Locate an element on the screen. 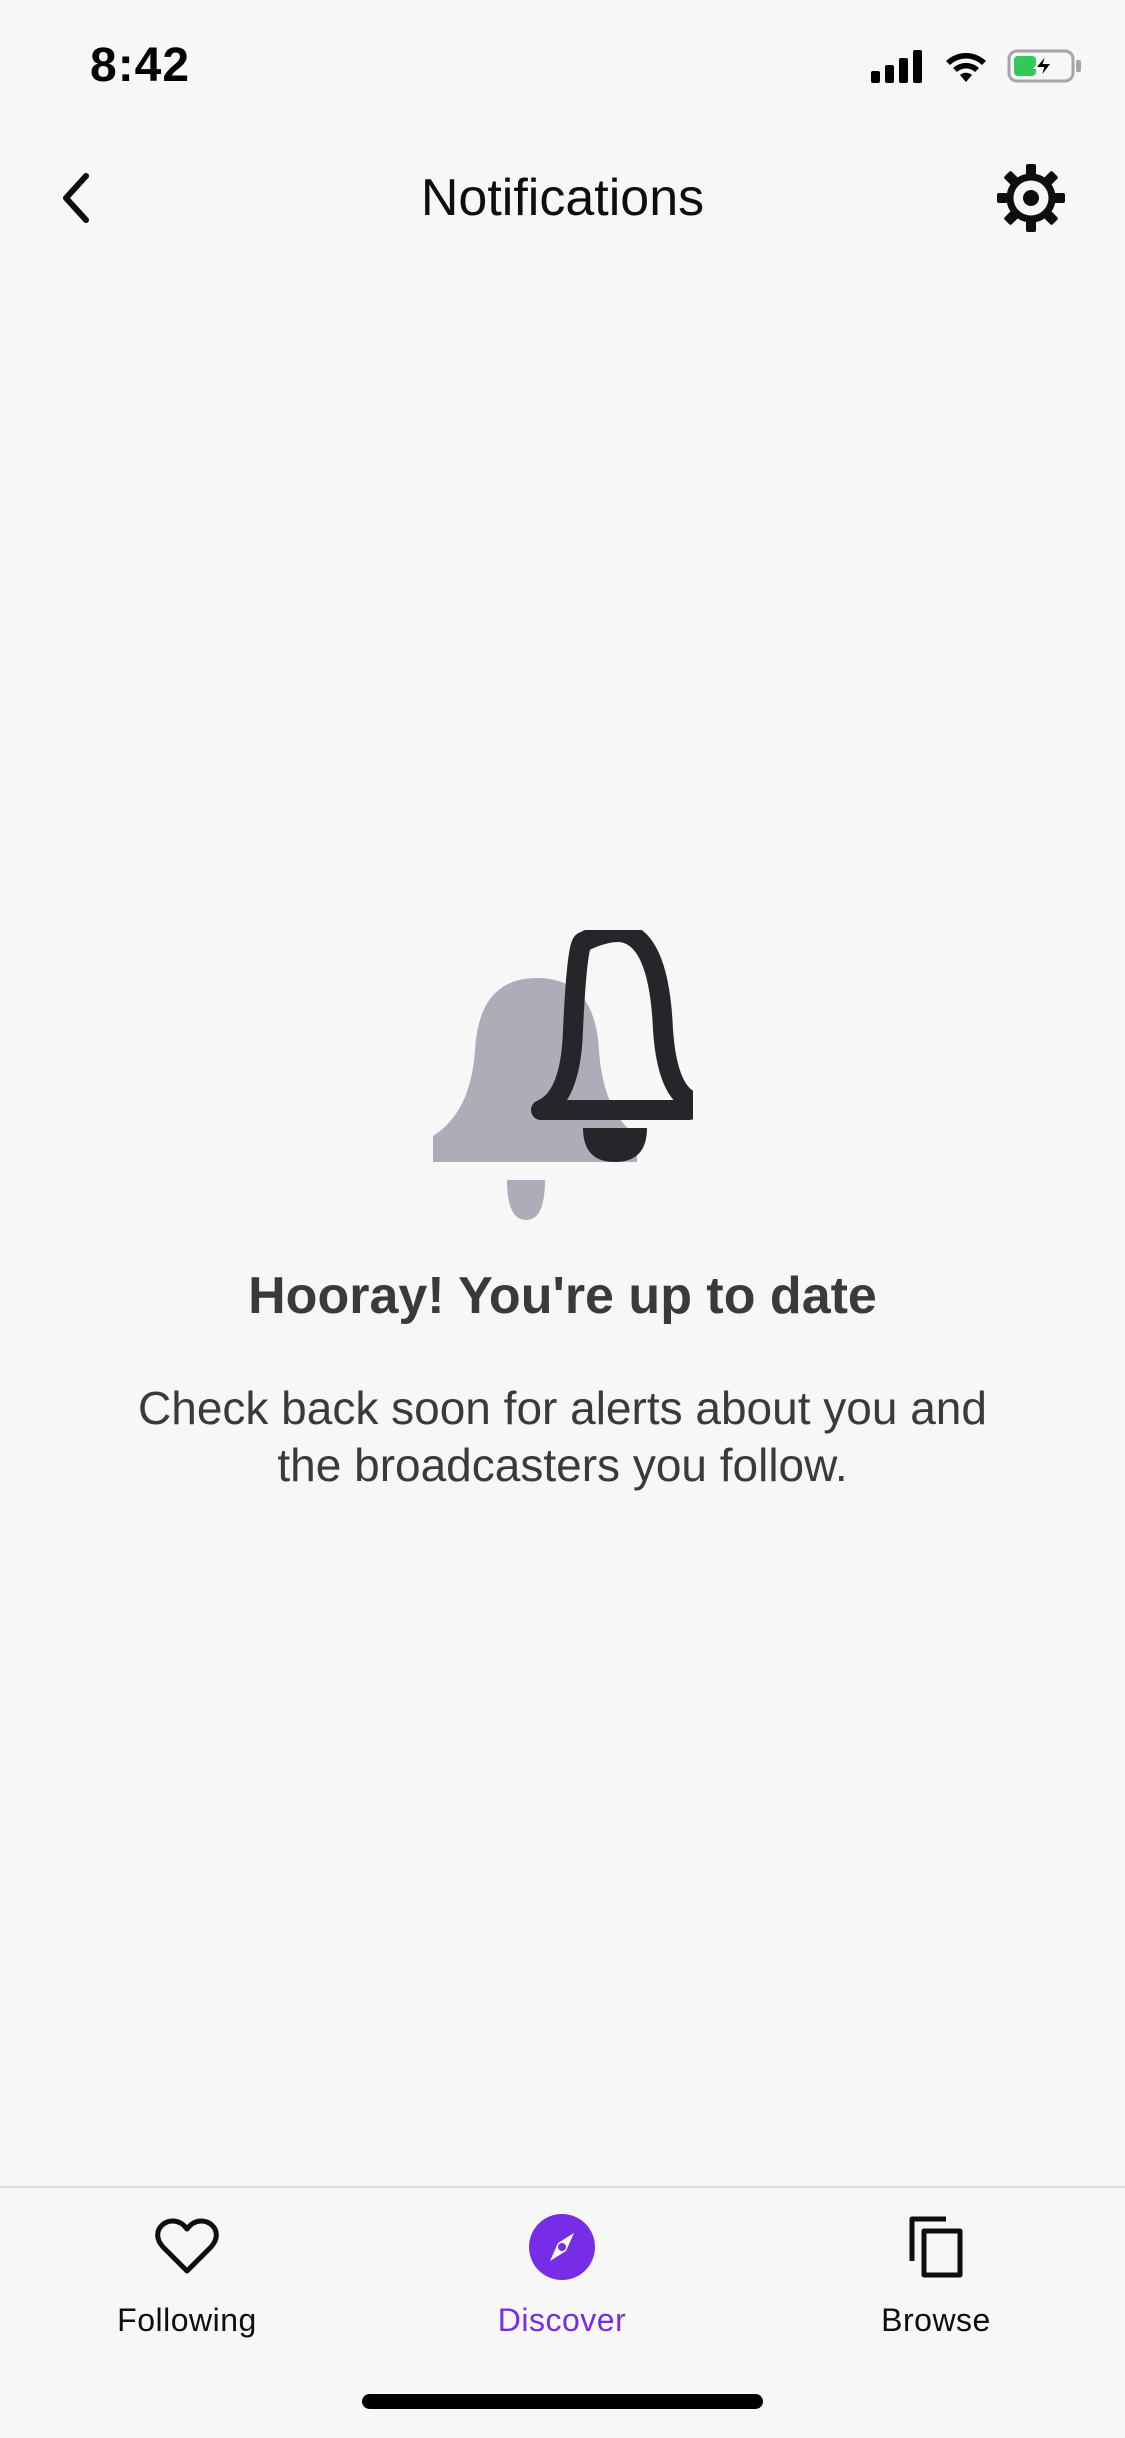  wifi-icon is located at coordinates (966, 68).